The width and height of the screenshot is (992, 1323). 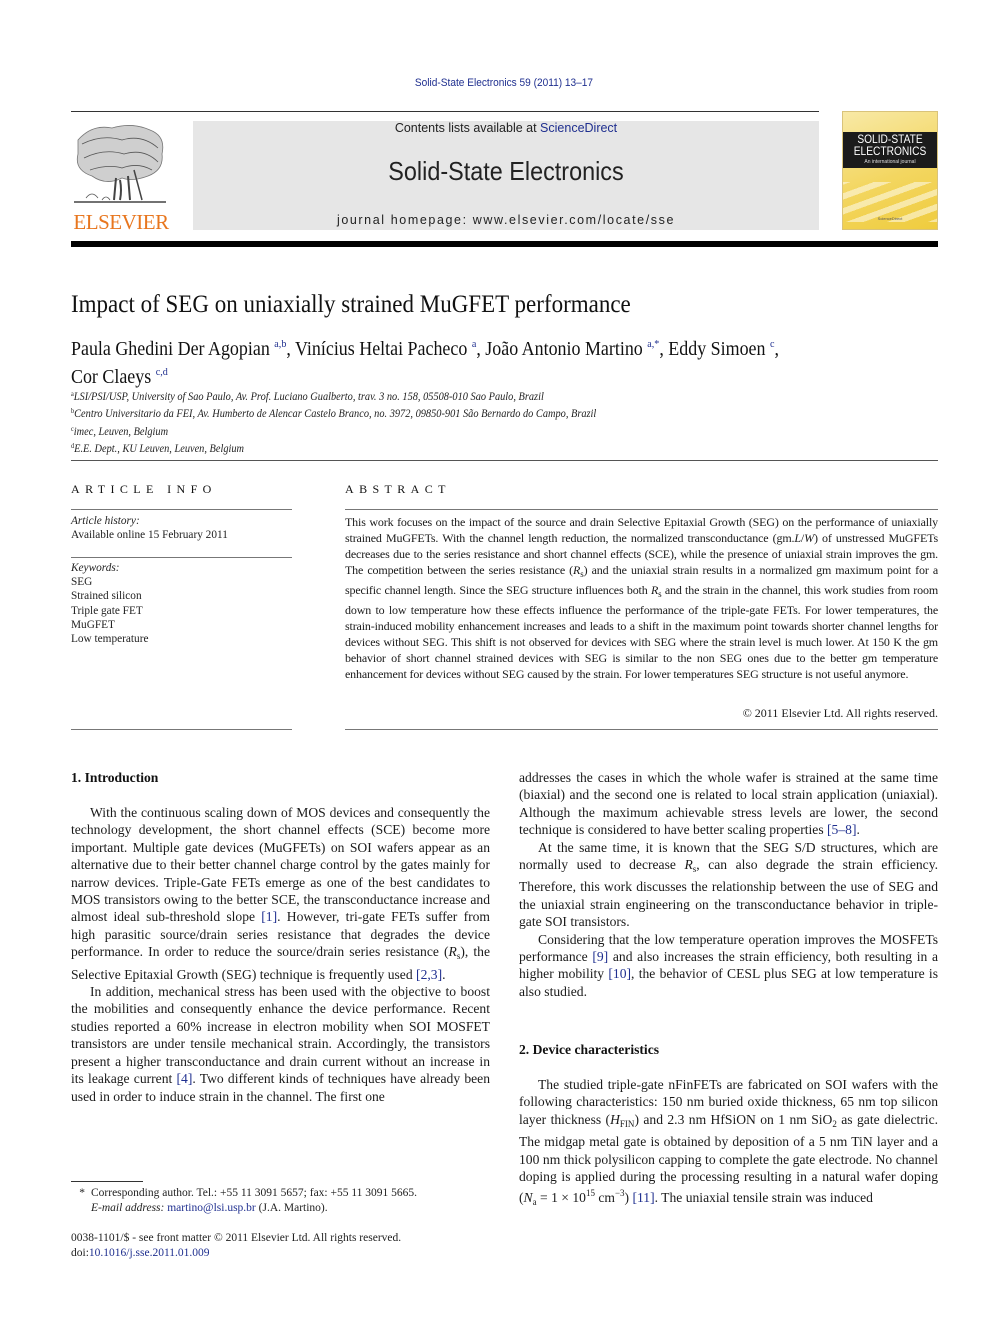 I want to click on math-subscript: FIN, so click(x=627, y=1123).